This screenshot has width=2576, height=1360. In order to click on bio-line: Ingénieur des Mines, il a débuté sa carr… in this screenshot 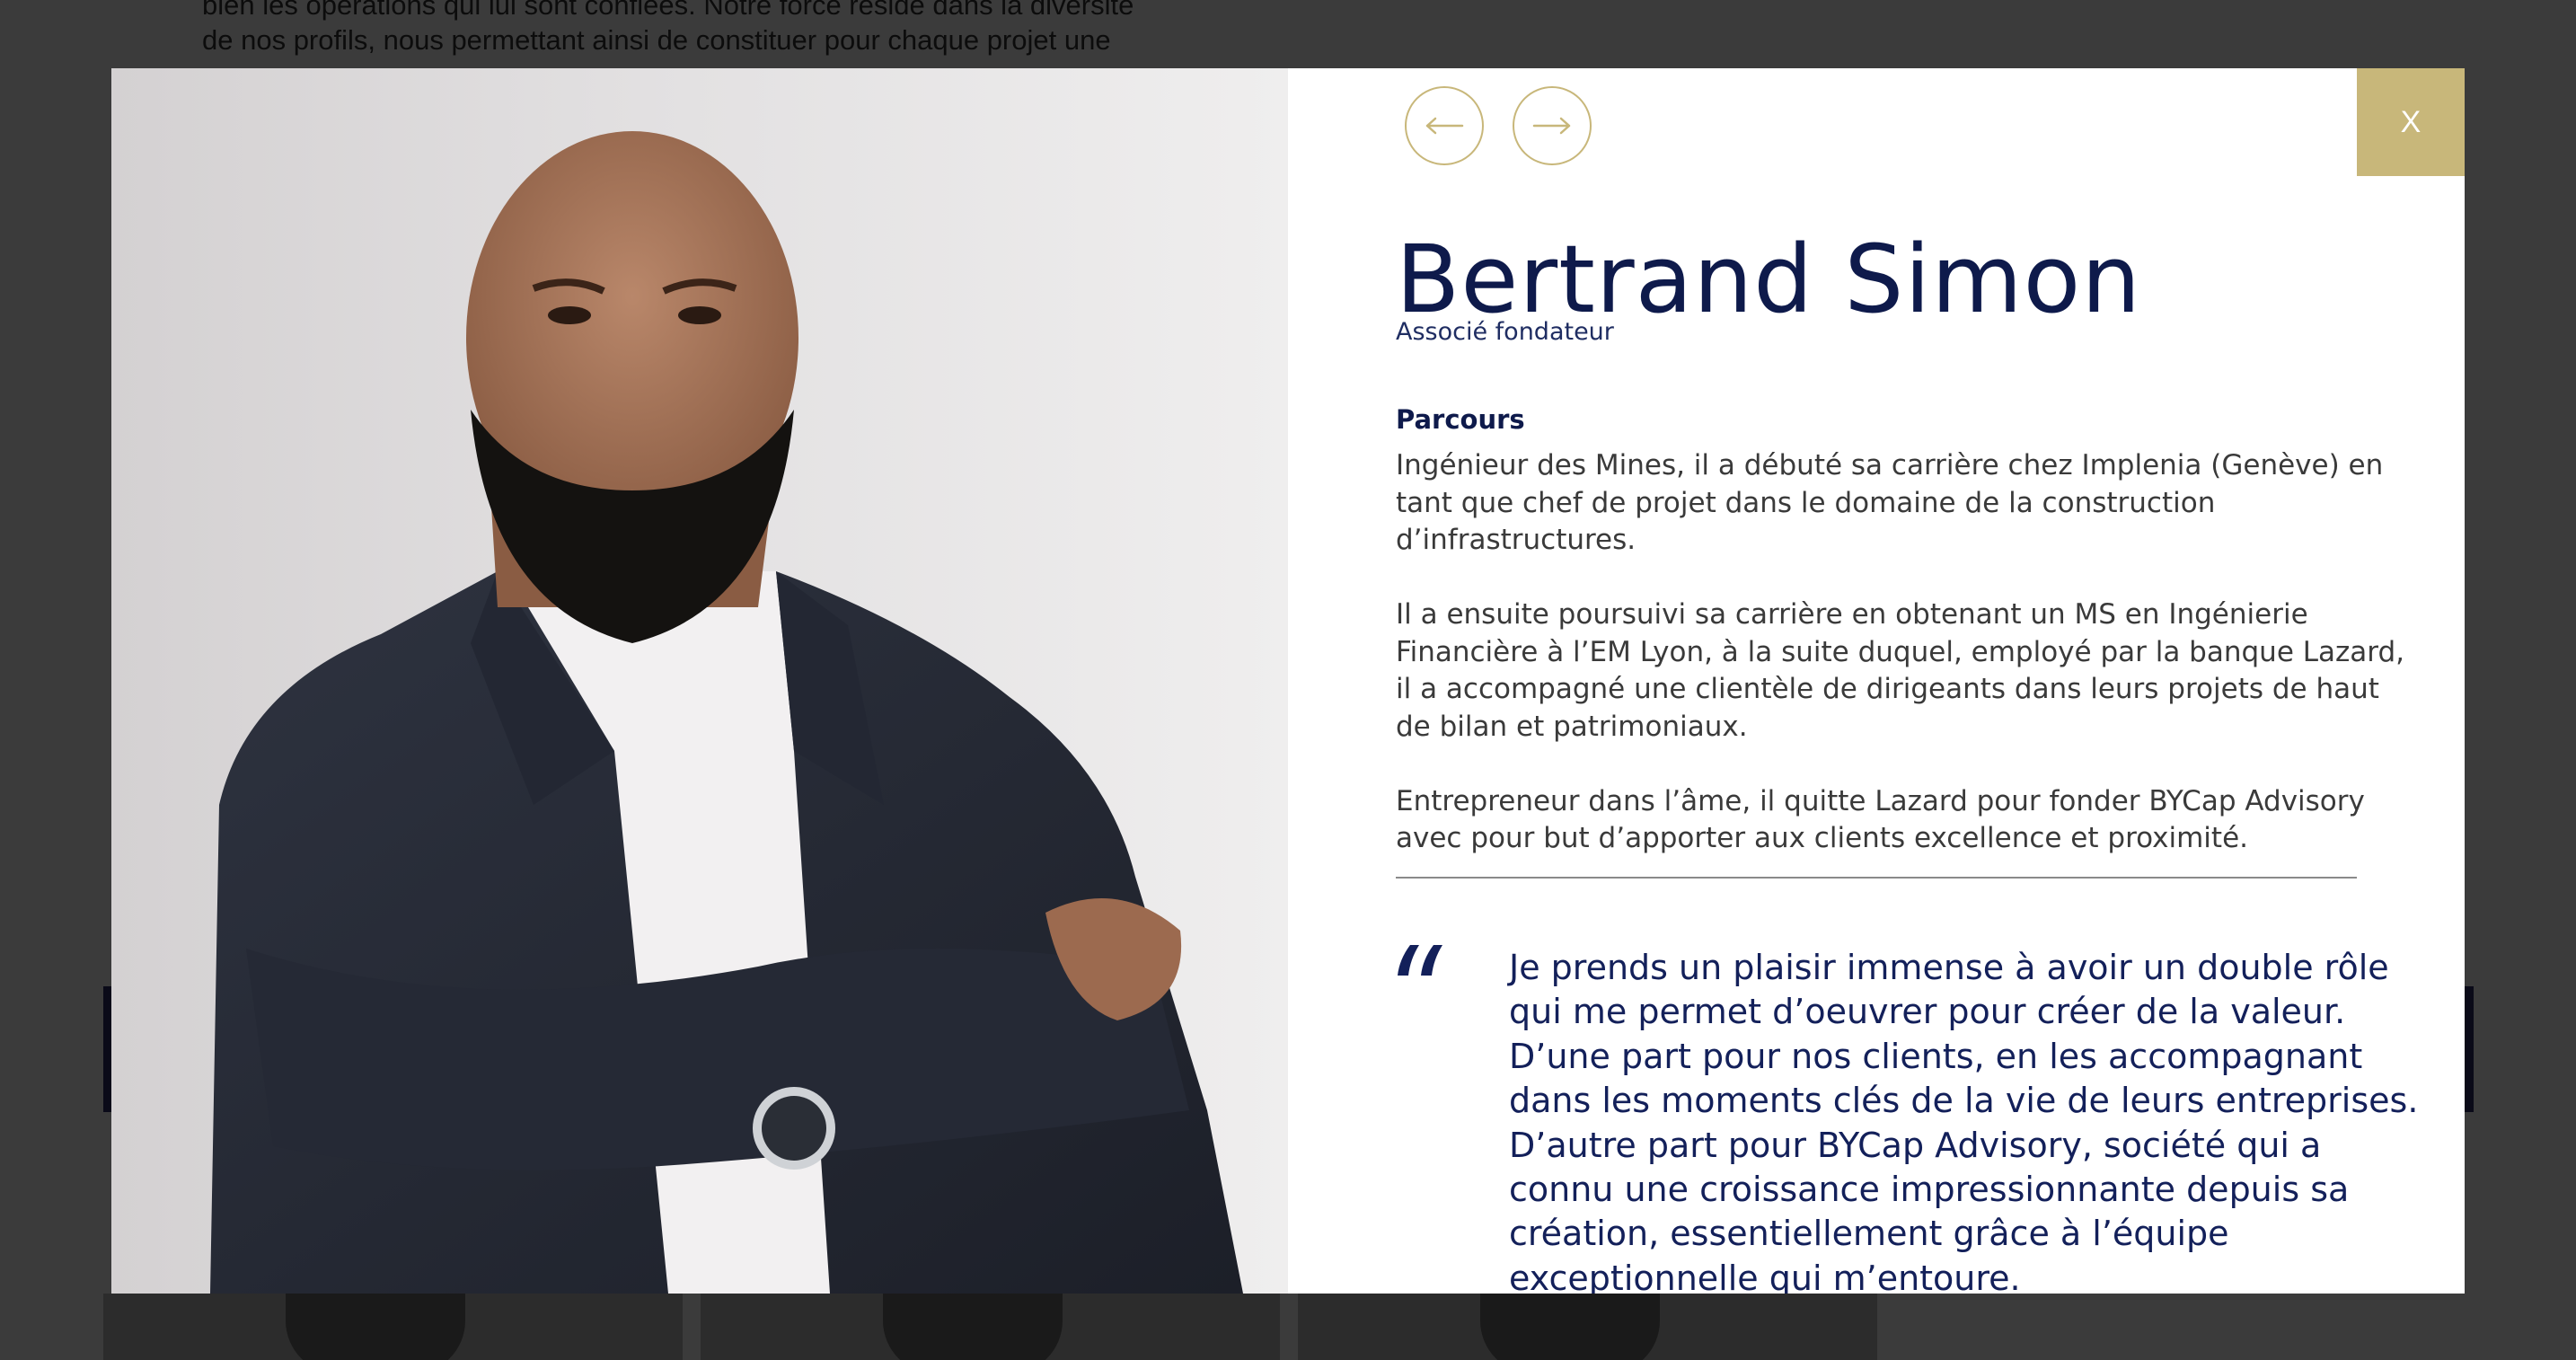, I will do `click(1890, 465)`.